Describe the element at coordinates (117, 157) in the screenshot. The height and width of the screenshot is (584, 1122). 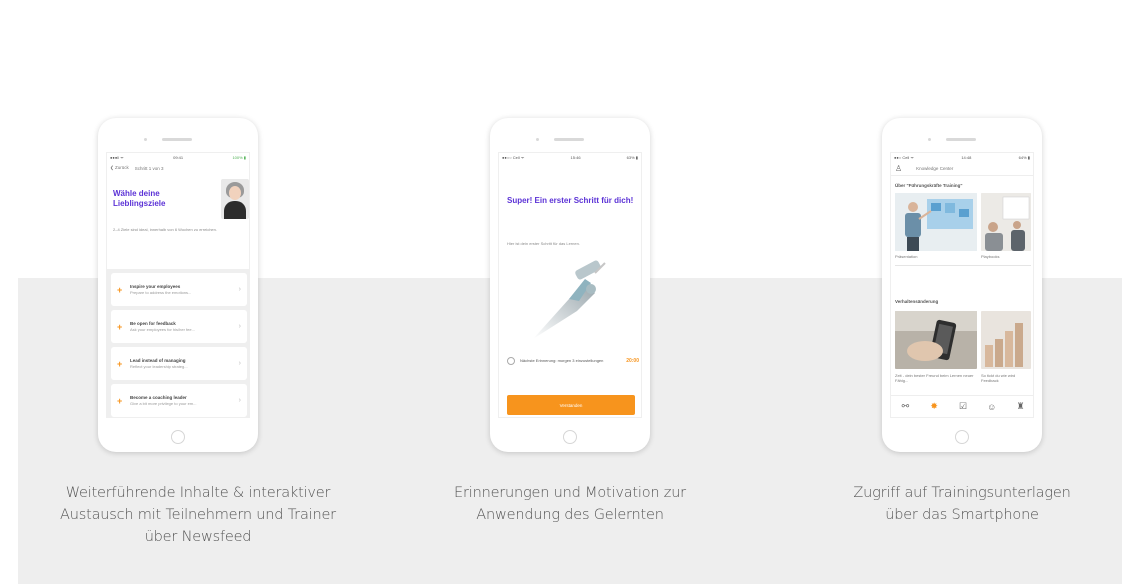
I see `status-signal: ●●●ll ᯤ` at that location.